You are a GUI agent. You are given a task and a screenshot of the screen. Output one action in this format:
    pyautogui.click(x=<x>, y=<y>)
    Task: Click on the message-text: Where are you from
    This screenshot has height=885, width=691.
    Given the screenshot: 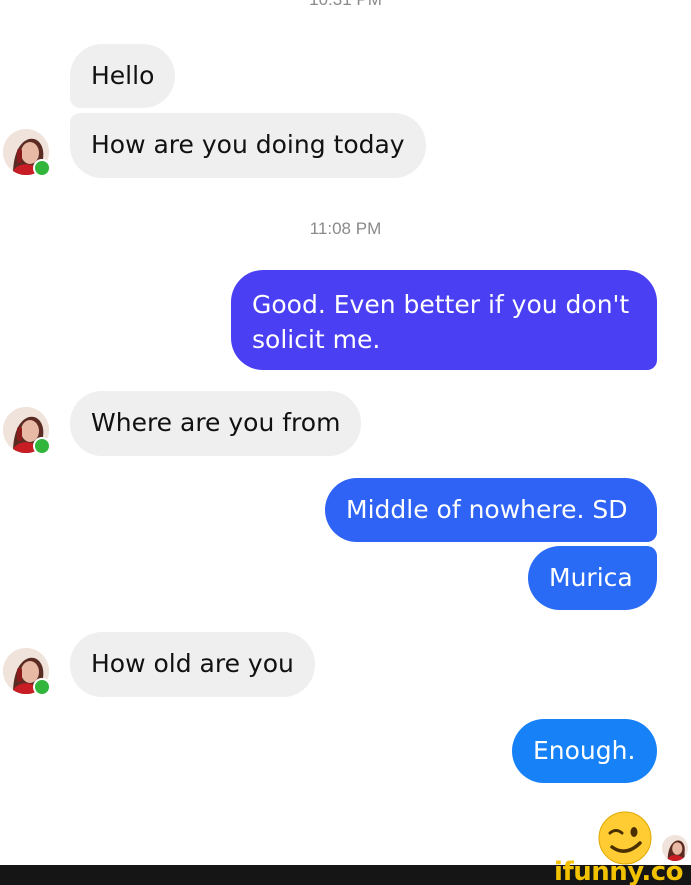 What is the action you would take?
    pyautogui.click(x=216, y=422)
    